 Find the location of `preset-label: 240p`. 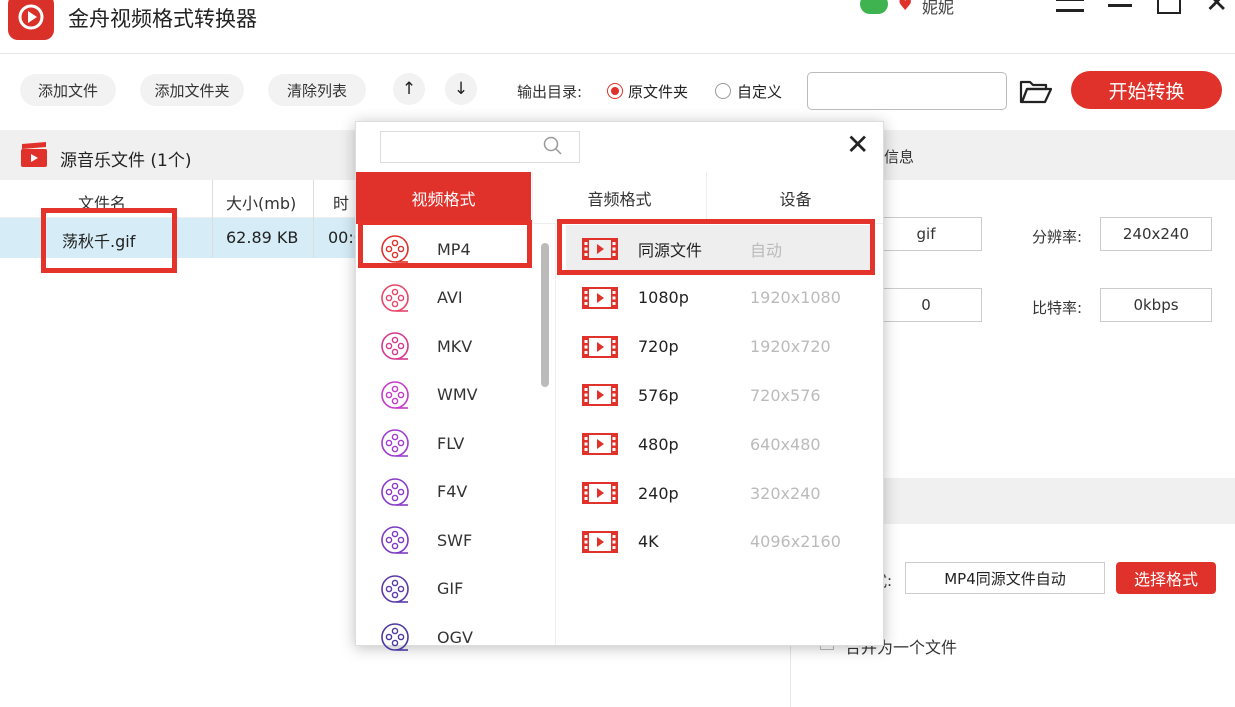

preset-label: 240p is located at coordinates (658, 493).